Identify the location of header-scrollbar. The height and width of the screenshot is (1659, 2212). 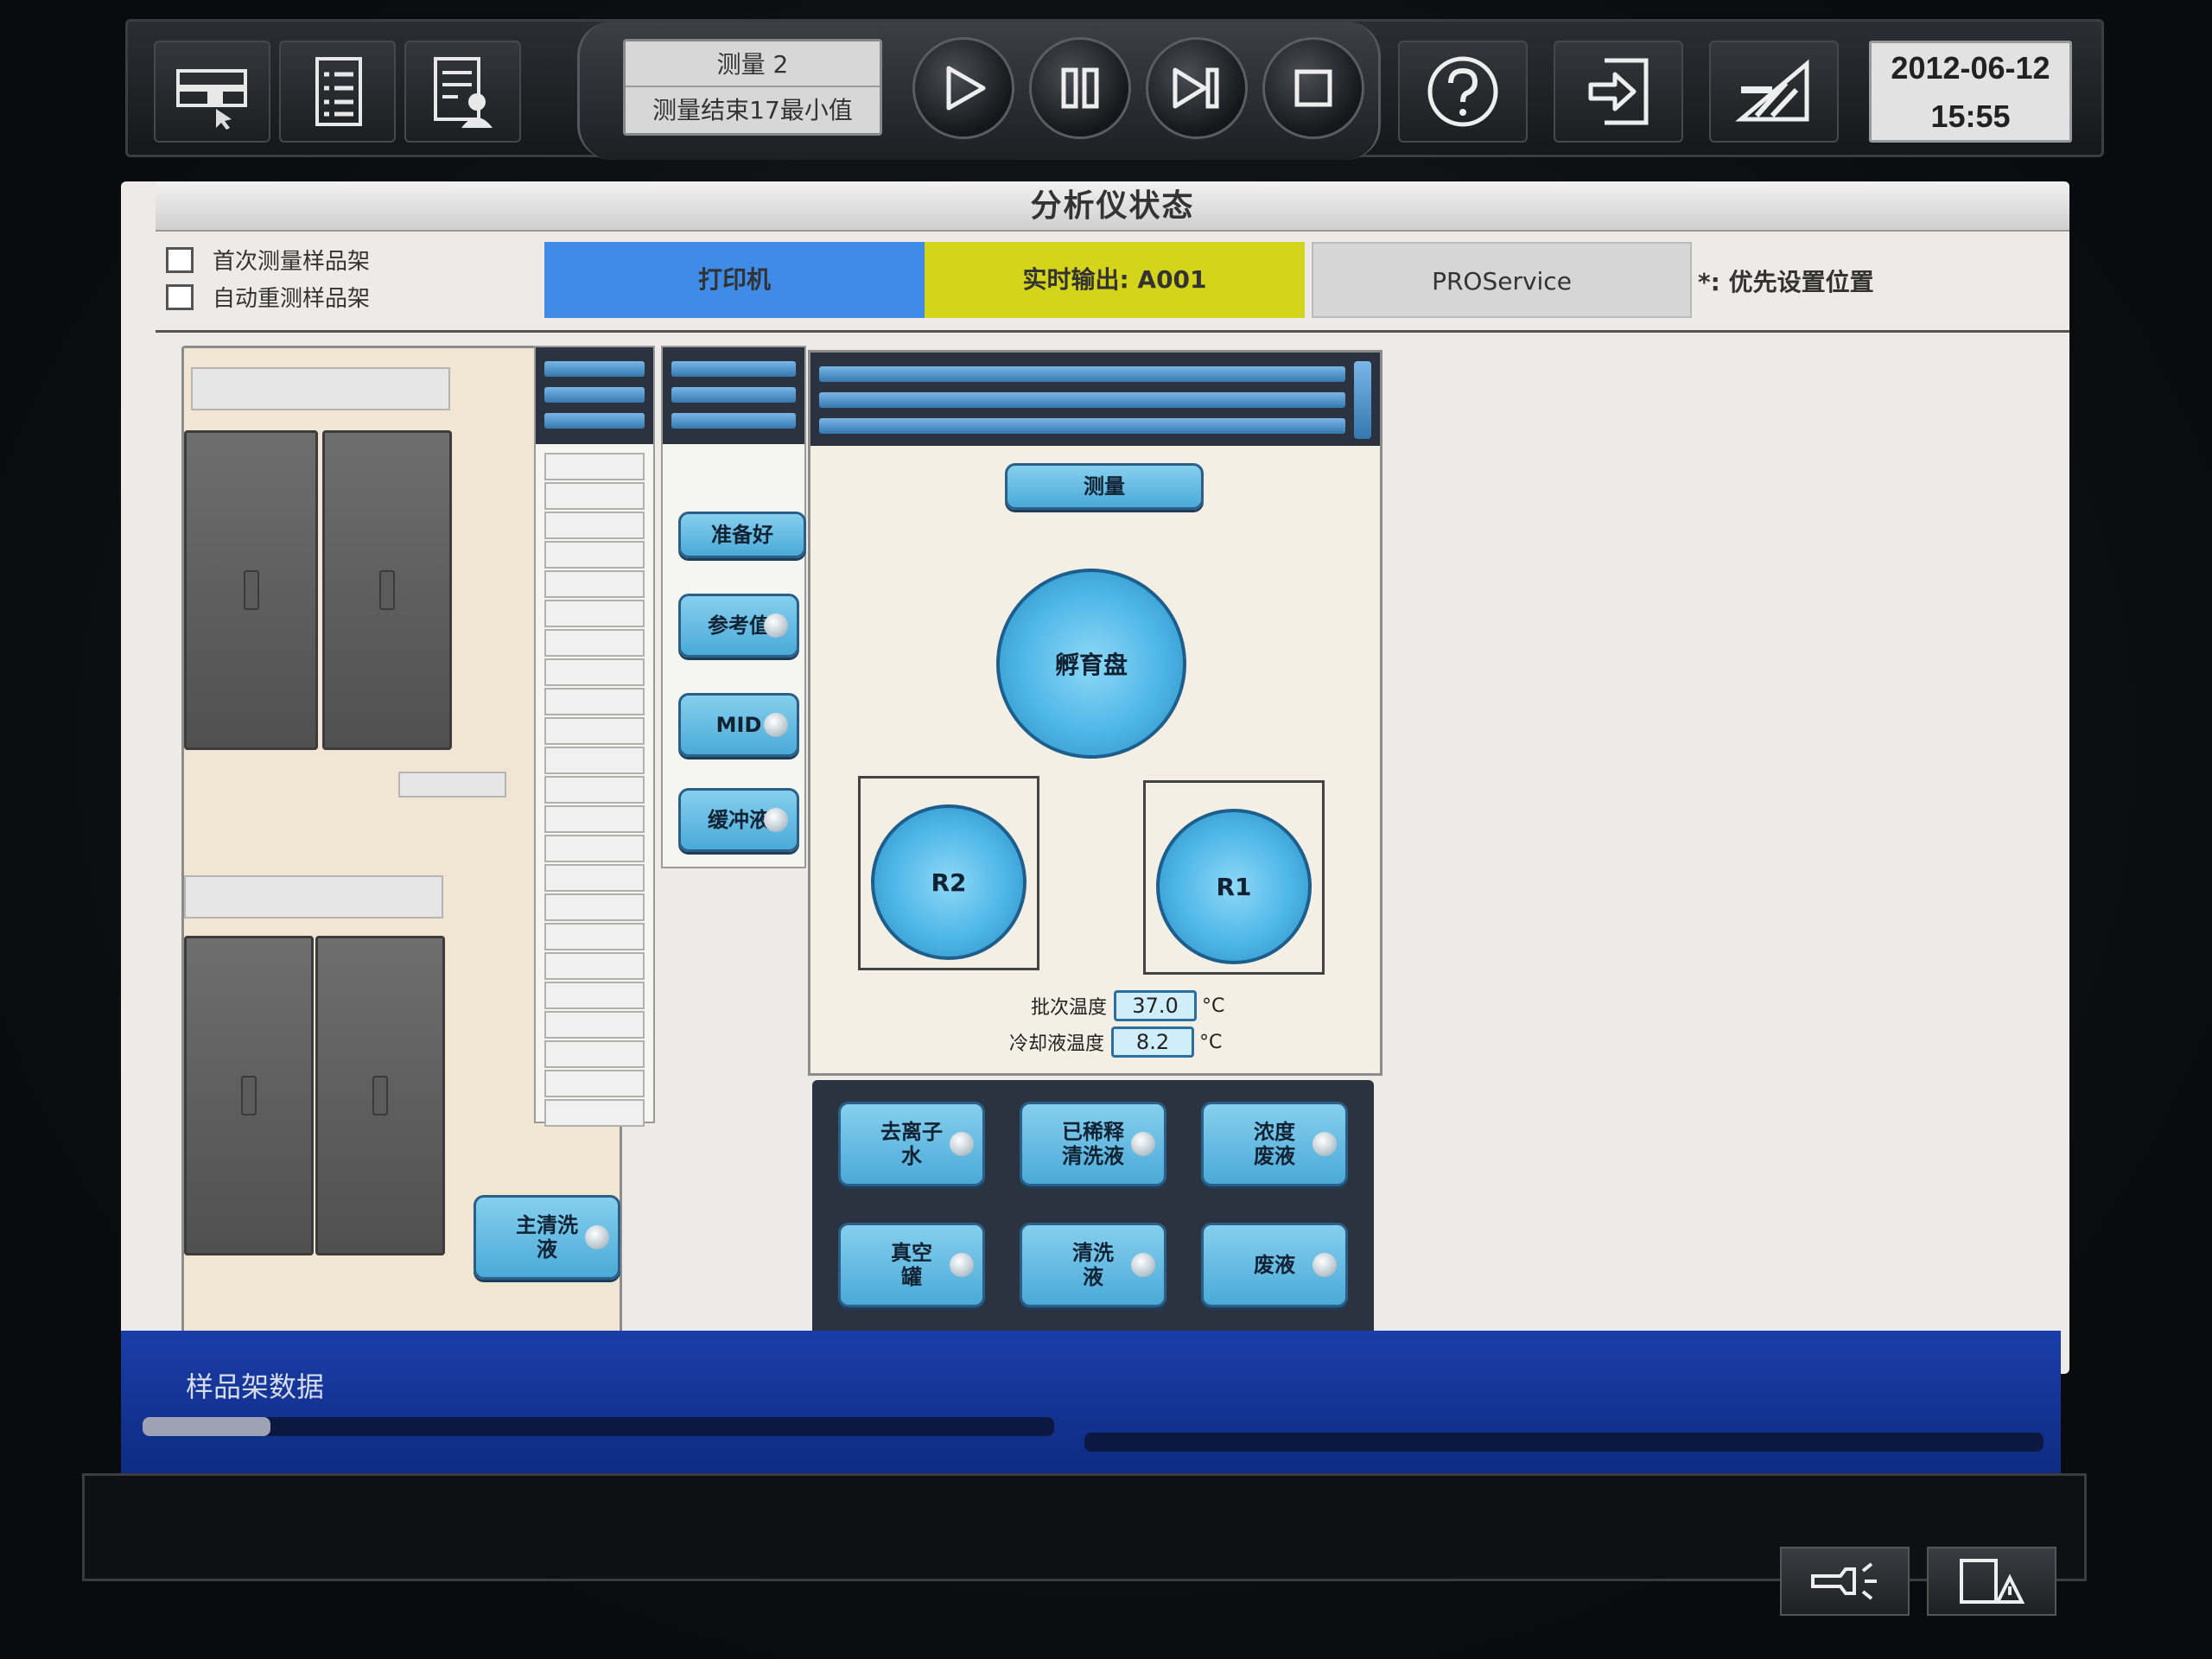
(1362, 400).